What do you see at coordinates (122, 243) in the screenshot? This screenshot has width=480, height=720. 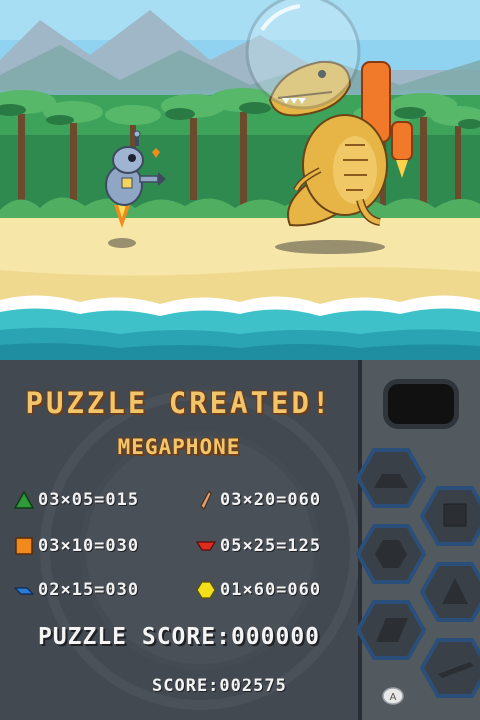 I see `robot-shadow` at bounding box center [122, 243].